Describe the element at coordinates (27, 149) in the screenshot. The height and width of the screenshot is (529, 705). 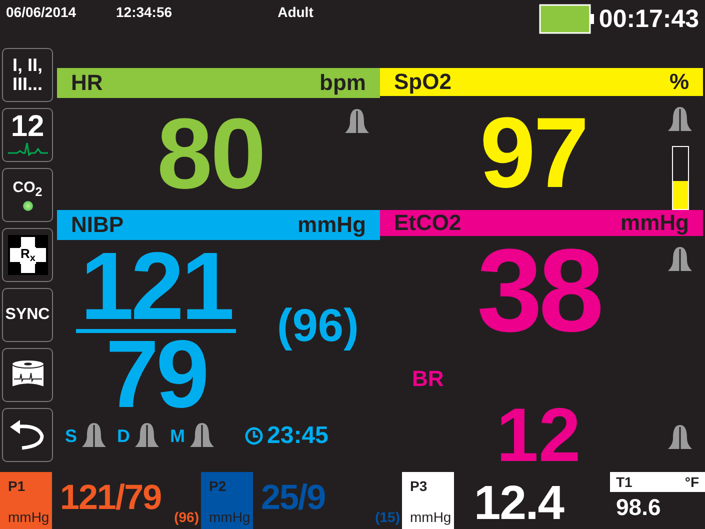
I see `ecg-wave-icon` at that location.